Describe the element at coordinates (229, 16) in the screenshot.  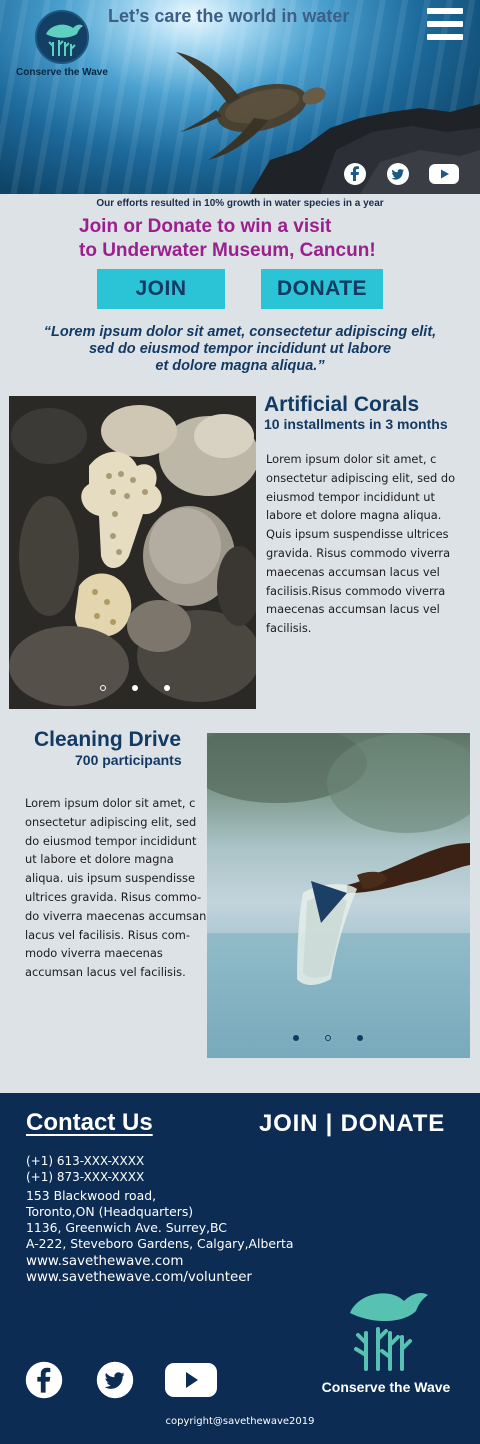
I see `hero-tagline: Let’s care the world in water` at that location.